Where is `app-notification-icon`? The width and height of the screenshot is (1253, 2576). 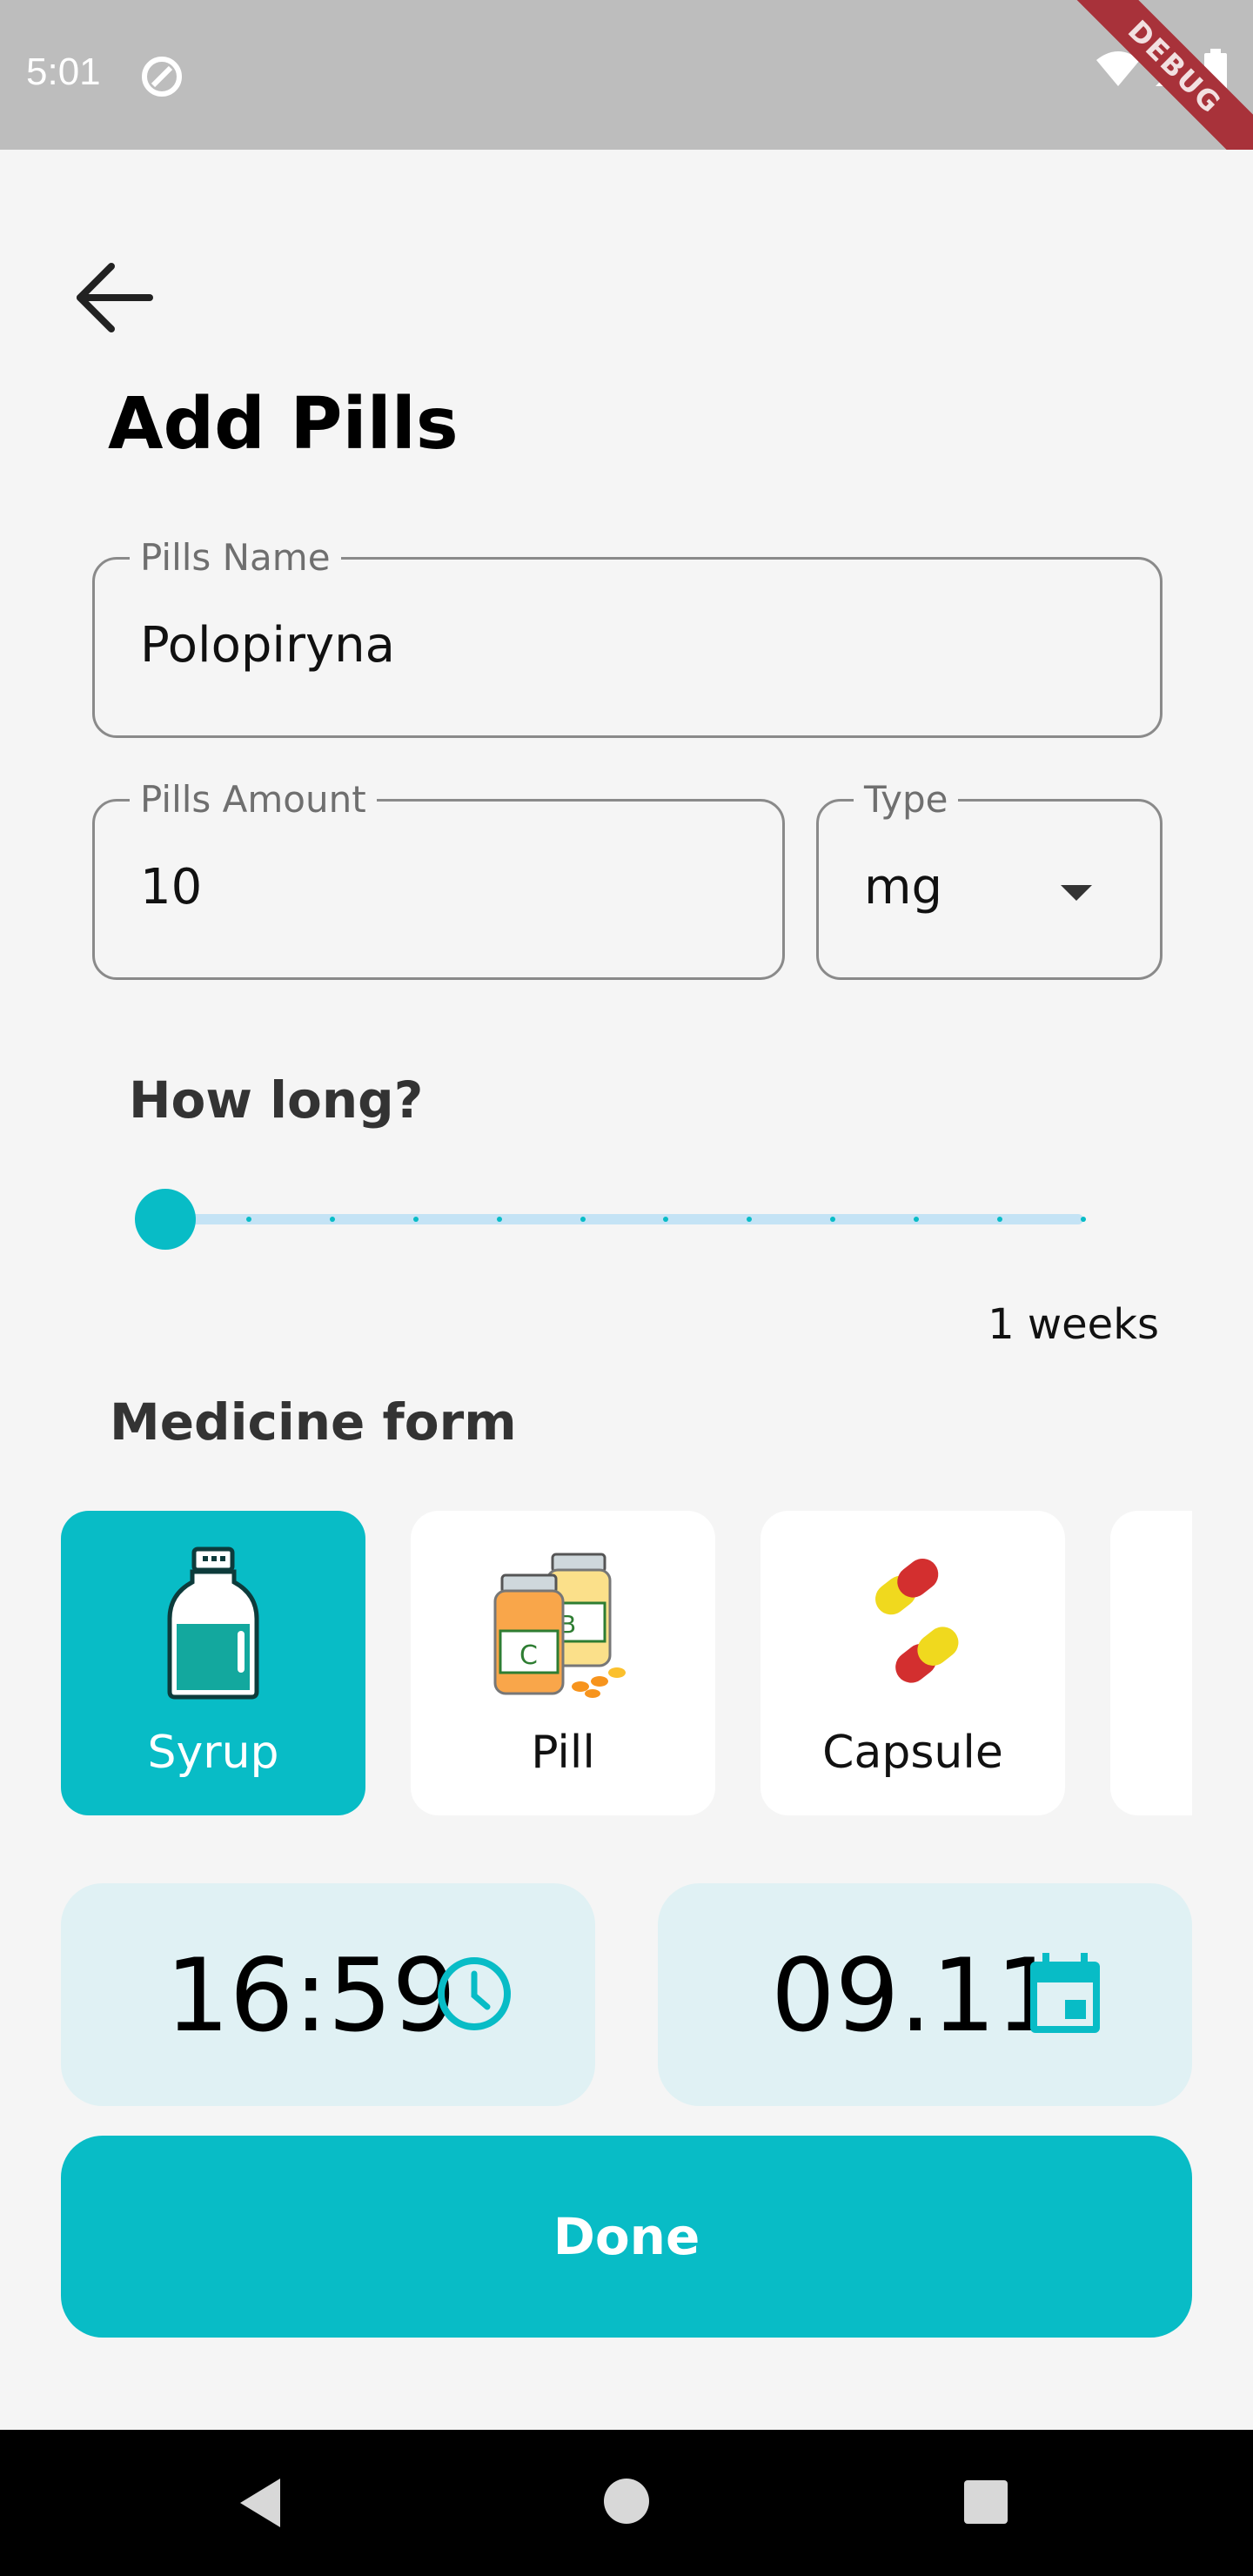 app-notification-icon is located at coordinates (161, 78).